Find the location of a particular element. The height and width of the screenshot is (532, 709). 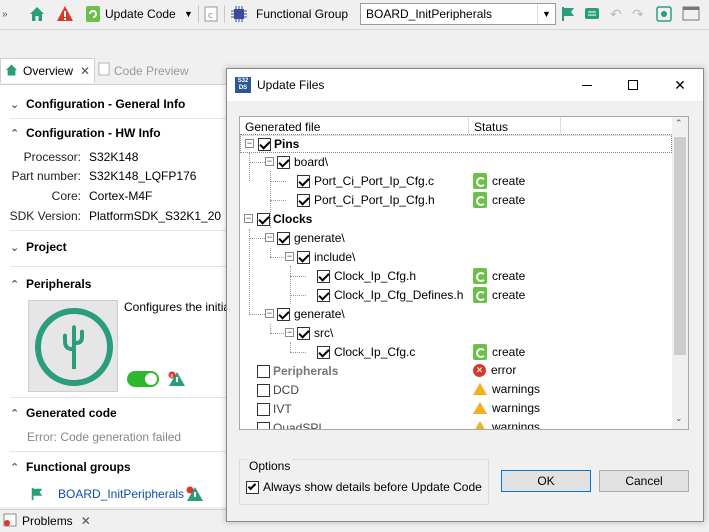

hw-info-row: Processor: S32K148 is located at coordinates (69, 157).